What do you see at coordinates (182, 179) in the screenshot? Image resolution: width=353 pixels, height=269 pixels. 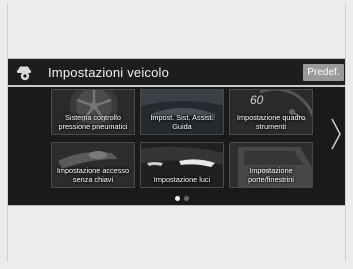 I see `tile-label: Impostazione luci` at bounding box center [182, 179].